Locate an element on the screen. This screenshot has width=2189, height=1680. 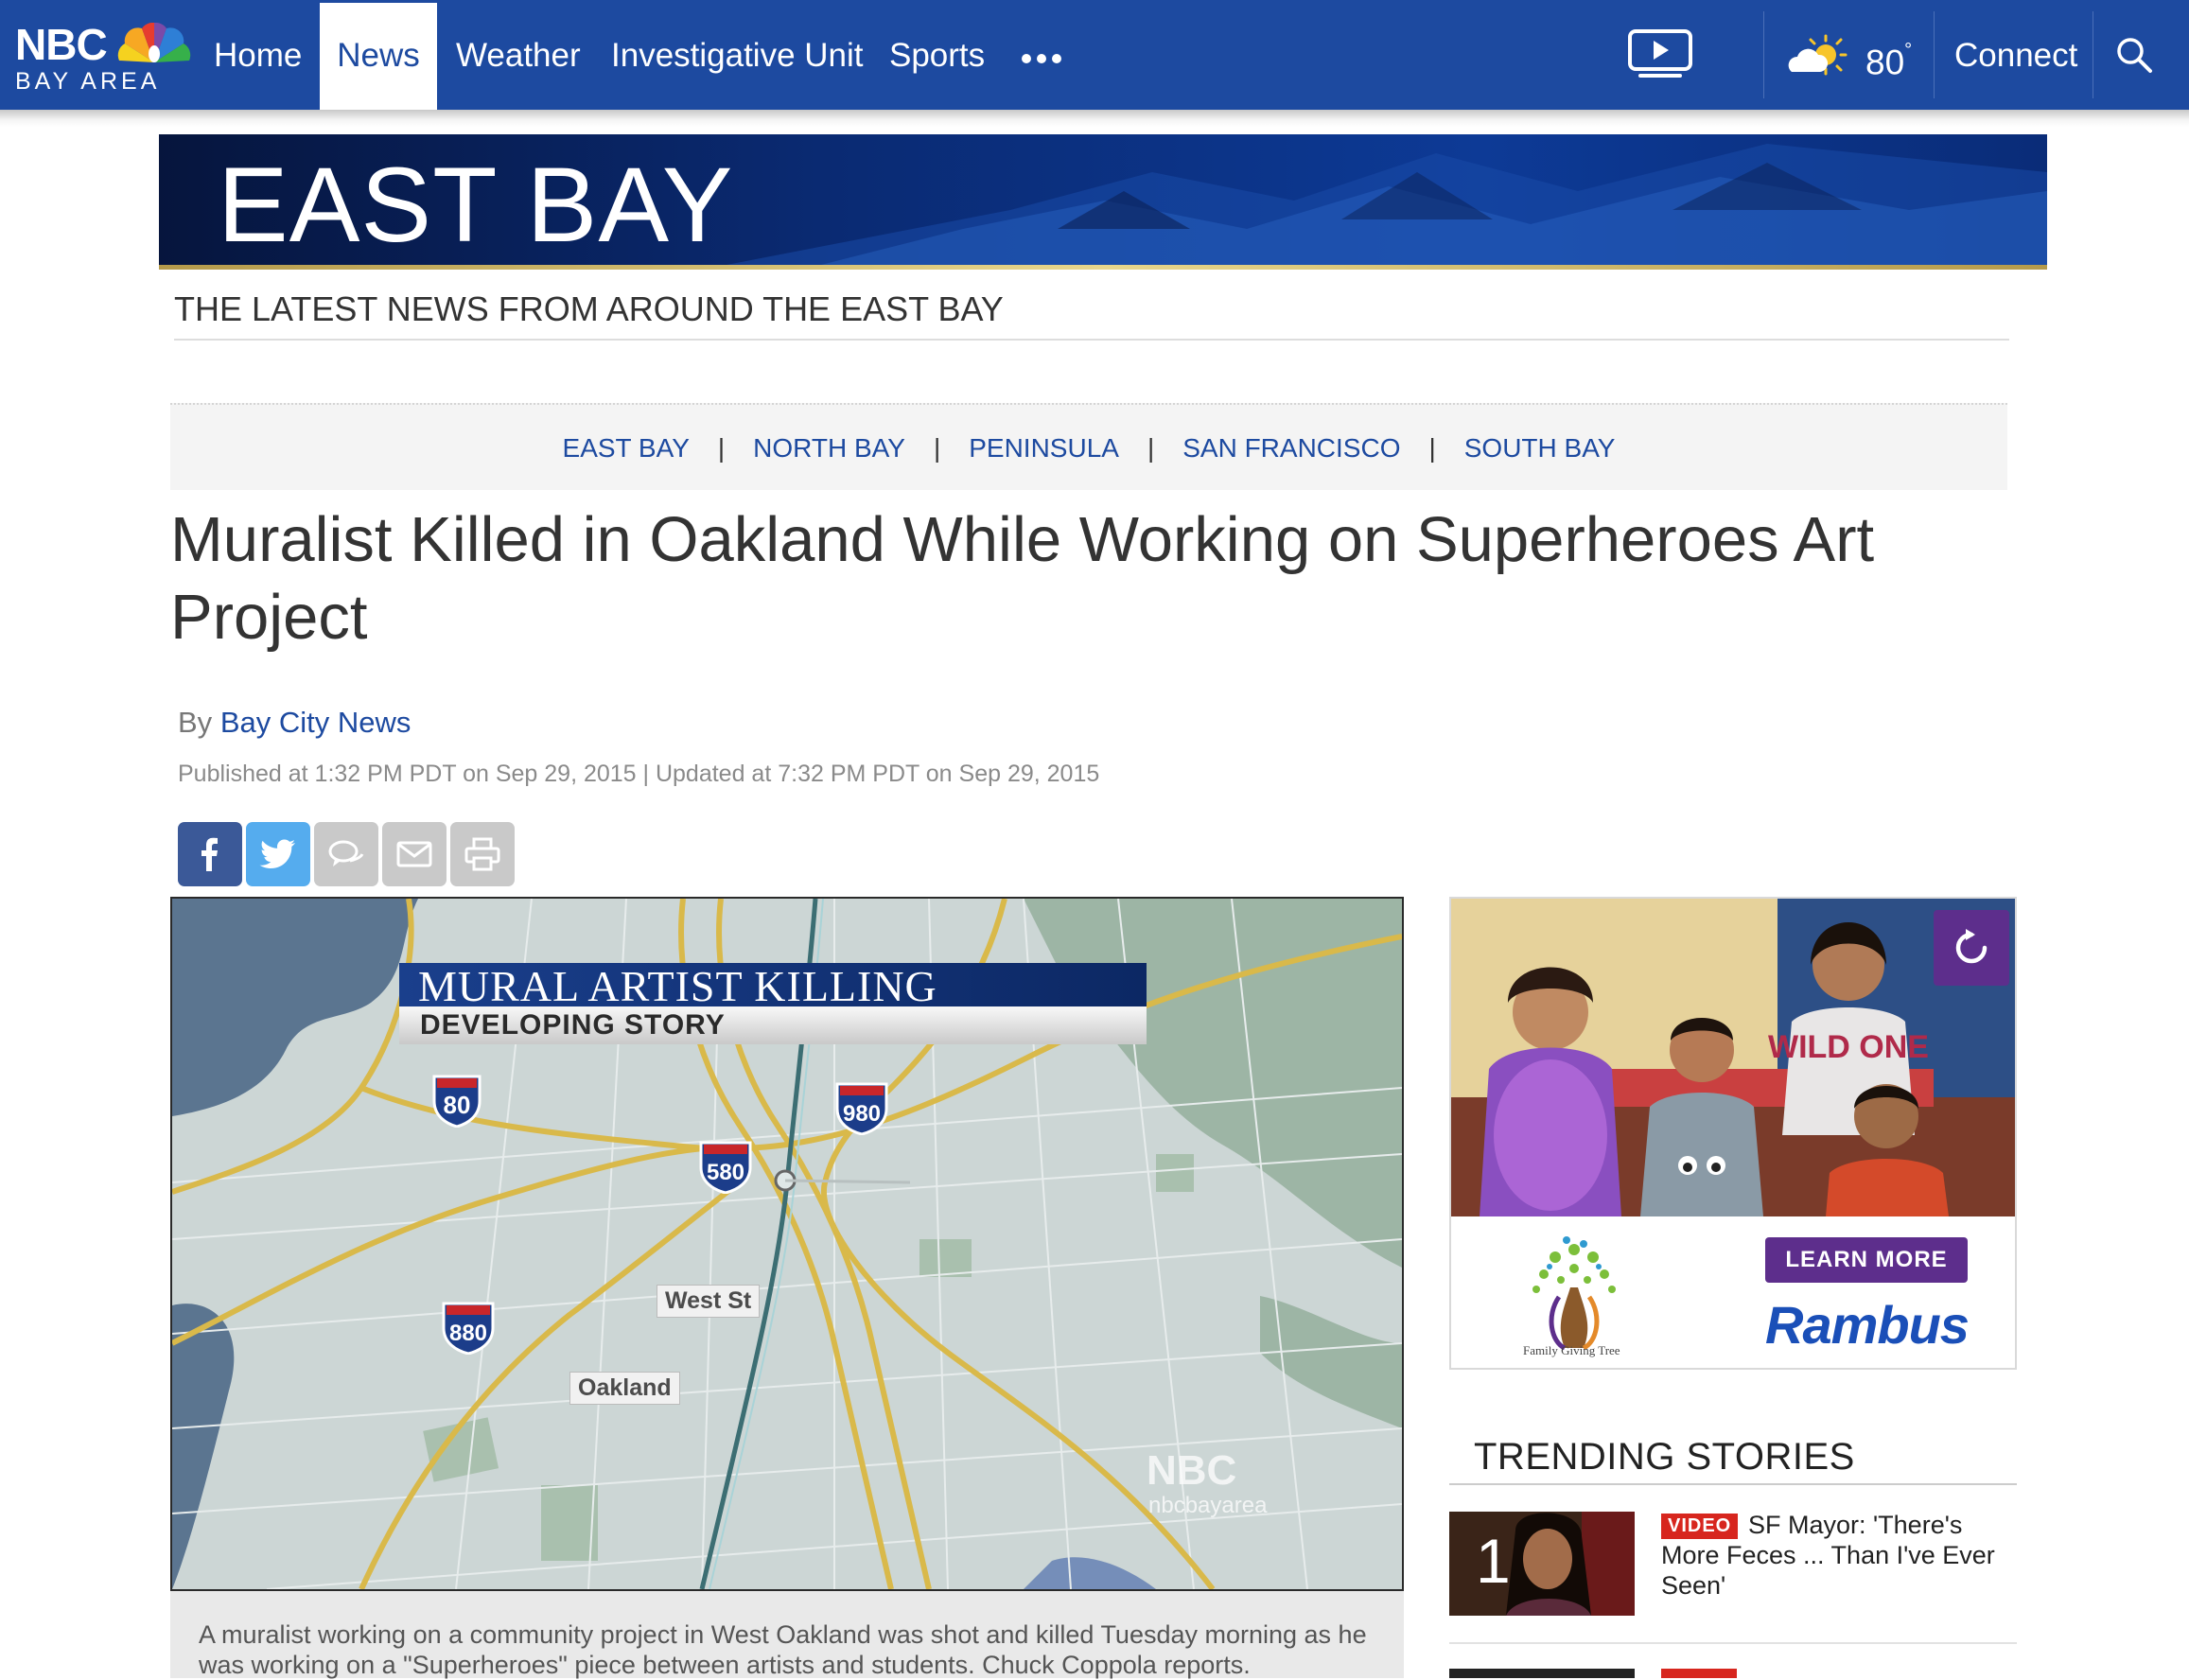
interstate-shield-580: 580 is located at coordinates (725, 1167).